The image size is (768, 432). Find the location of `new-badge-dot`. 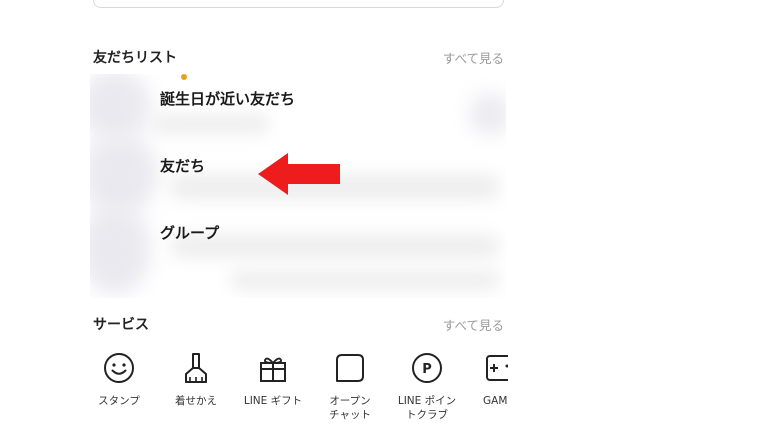

new-badge-dot is located at coordinates (184, 77).